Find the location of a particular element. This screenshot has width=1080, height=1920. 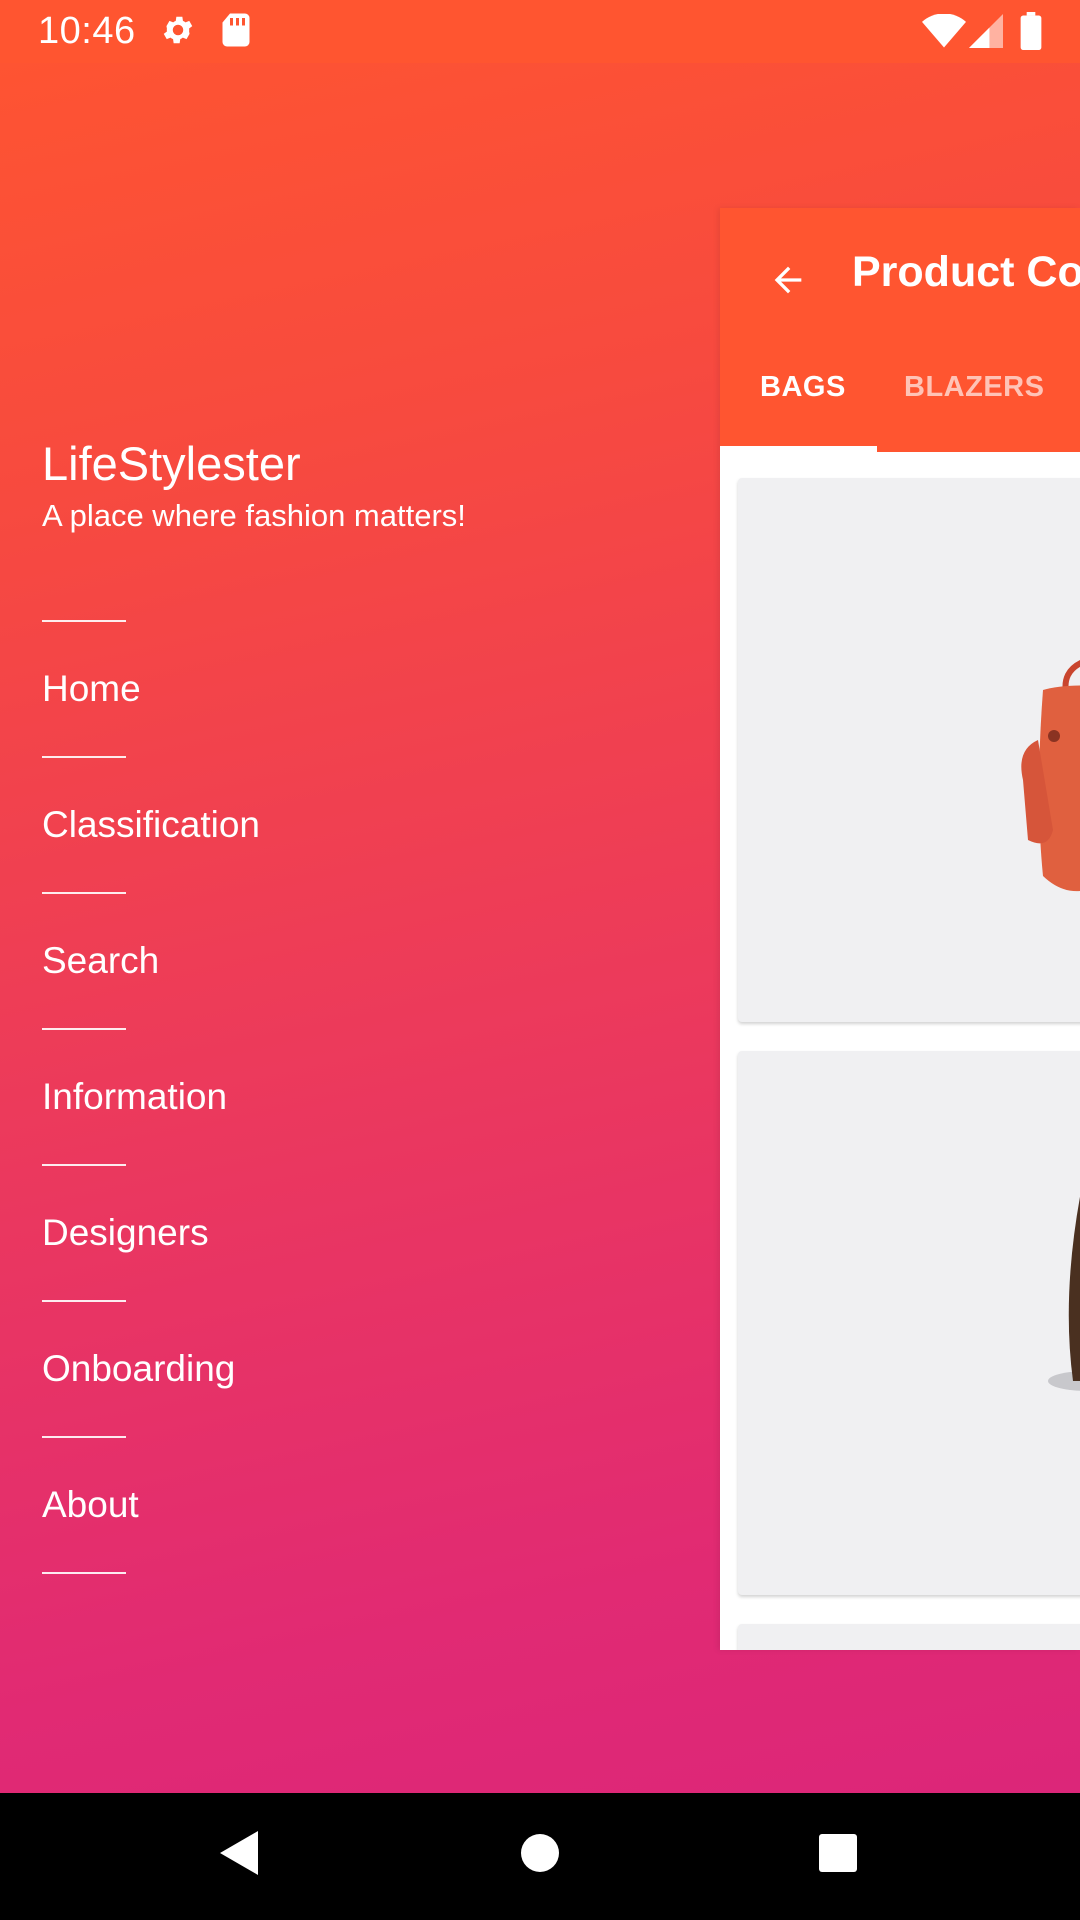

menu-item-onboarding: Onboarding is located at coordinates (151, 1369).